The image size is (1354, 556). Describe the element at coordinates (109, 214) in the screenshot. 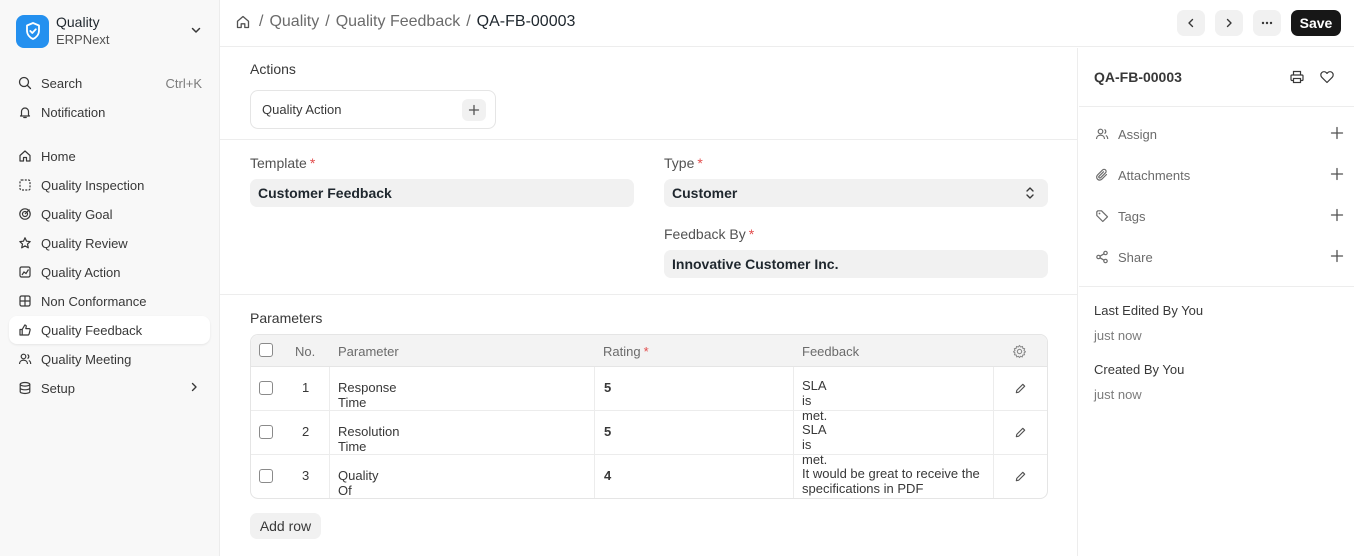

I see `sidebar-item-quality-goal: Quality Goal` at that location.